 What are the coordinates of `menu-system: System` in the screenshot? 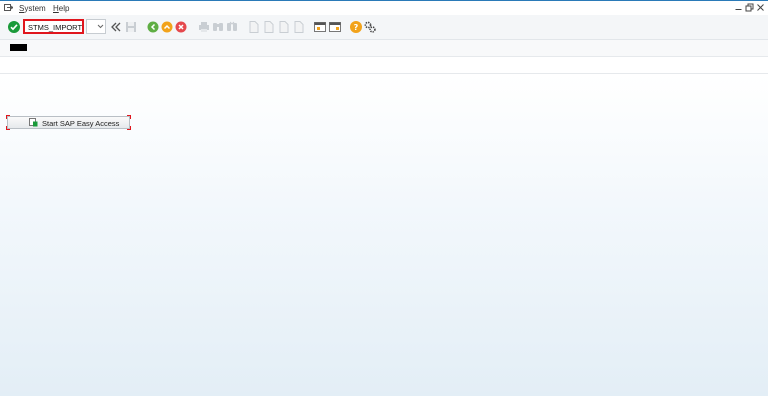 It's located at (32, 8).